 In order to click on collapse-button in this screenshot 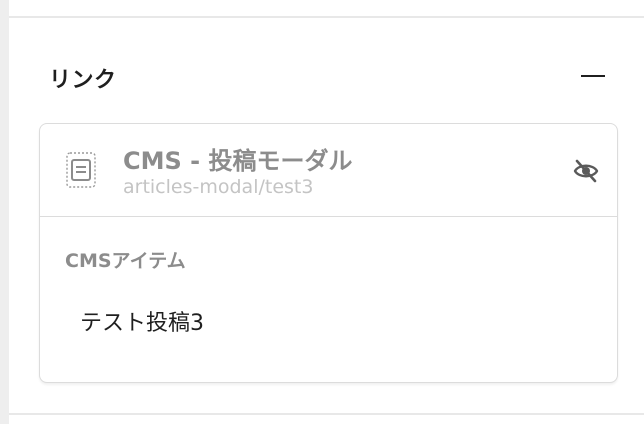, I will do `click(593, 76)`.